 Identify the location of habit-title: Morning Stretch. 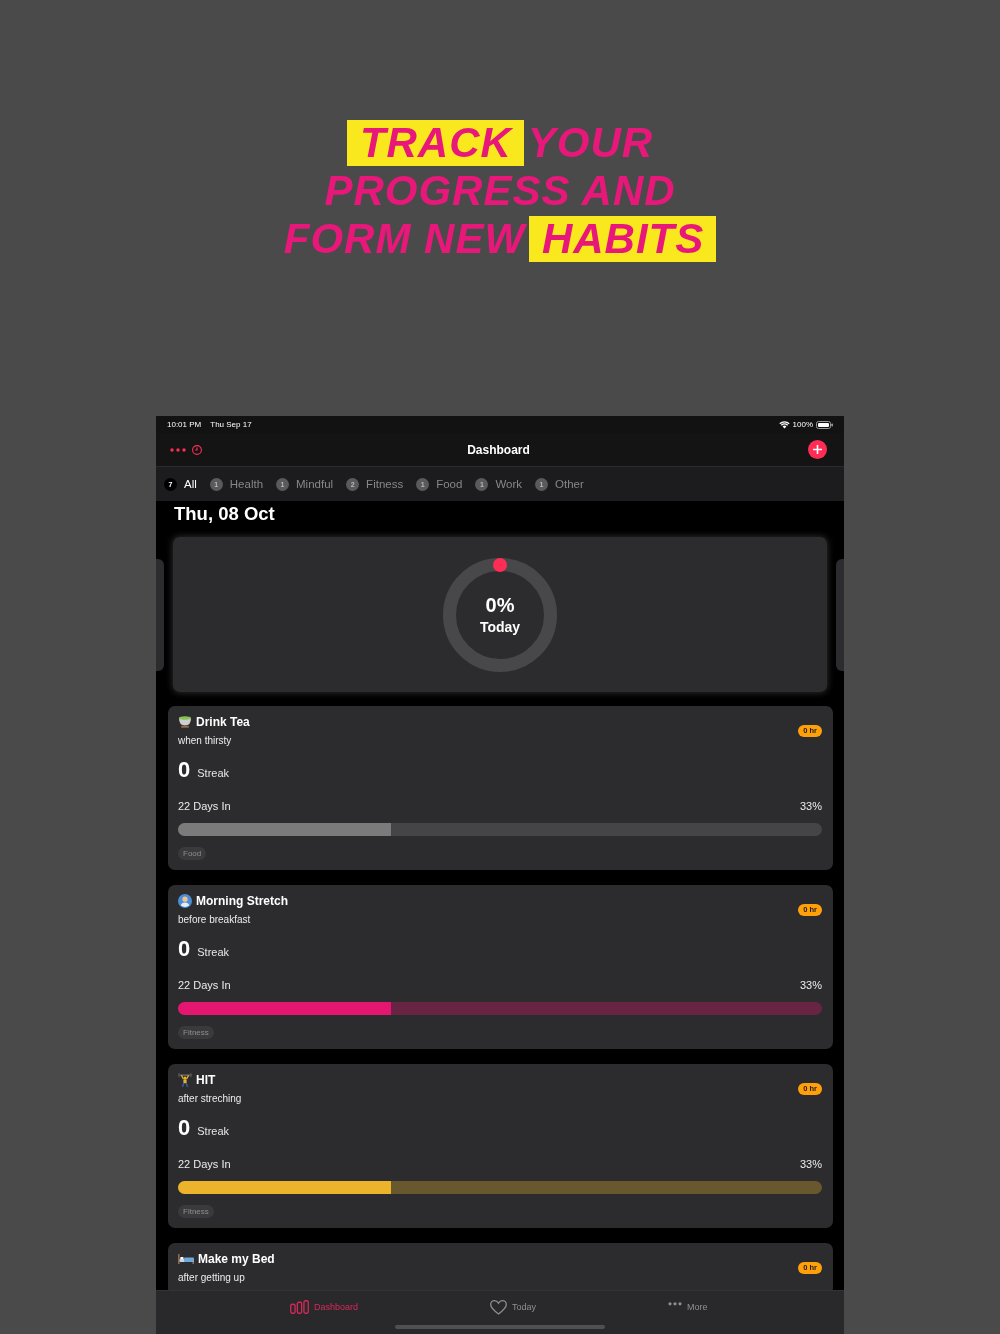
(242, 901).